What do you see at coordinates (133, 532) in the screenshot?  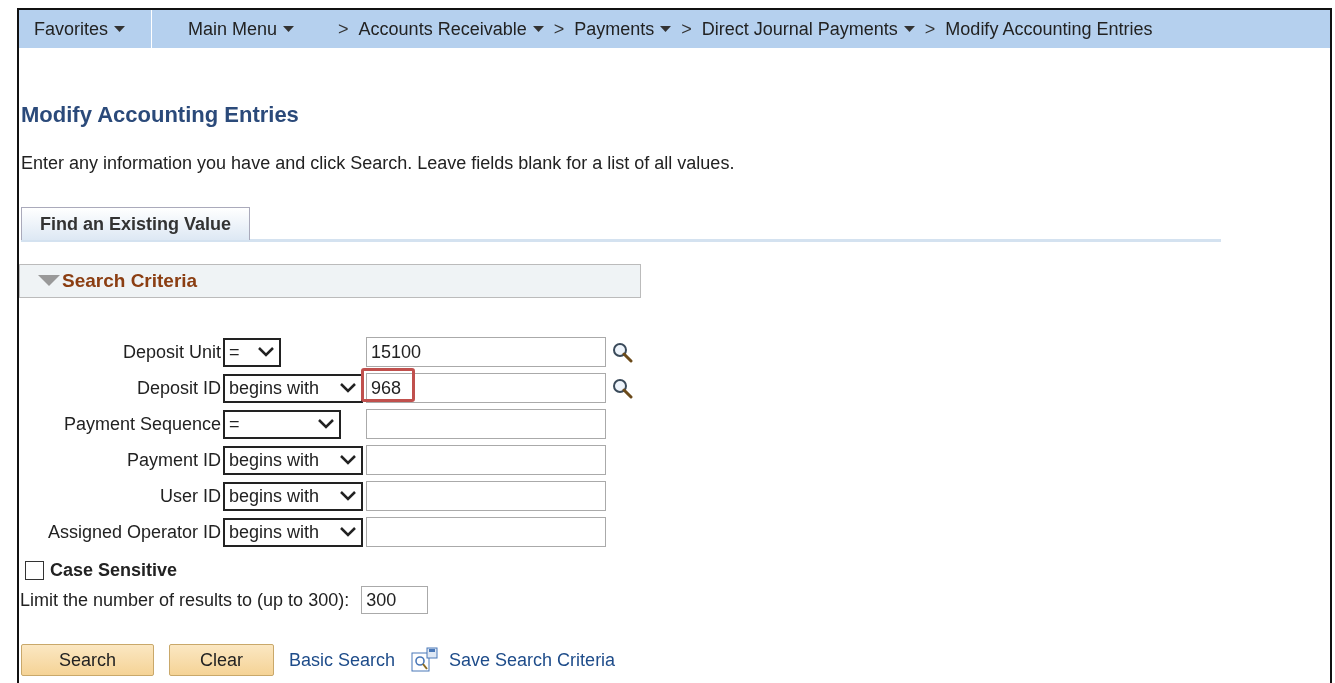 I see `field-label: Assigned Operator ID` at bounding box center [133, 532].